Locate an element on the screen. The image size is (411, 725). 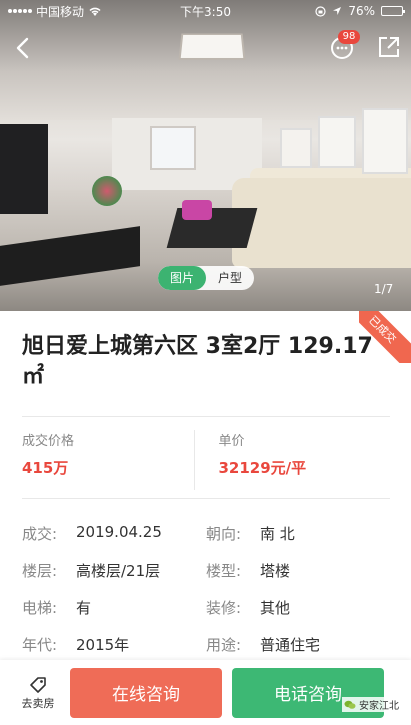
deal-price-block: 成交价格 415万 is located at coordinates (108, 460).